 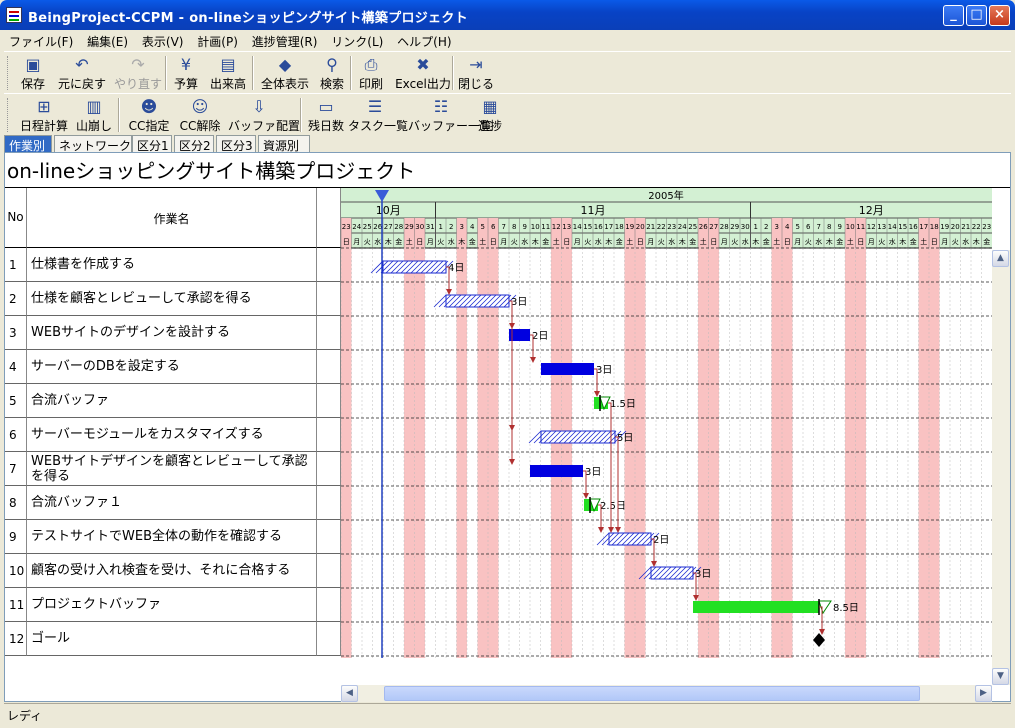 I want to click on task-row-name: サーバーモジュールをカスタマイズする, so click(x=172, y=435).